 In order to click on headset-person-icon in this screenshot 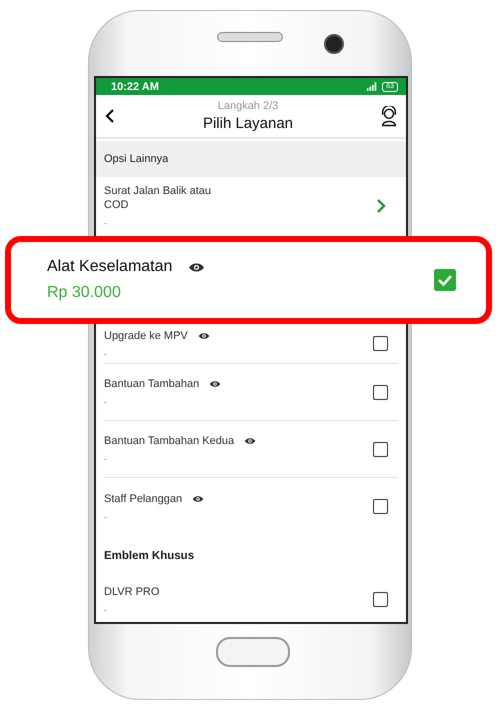, I will do `click(389, 116)`.